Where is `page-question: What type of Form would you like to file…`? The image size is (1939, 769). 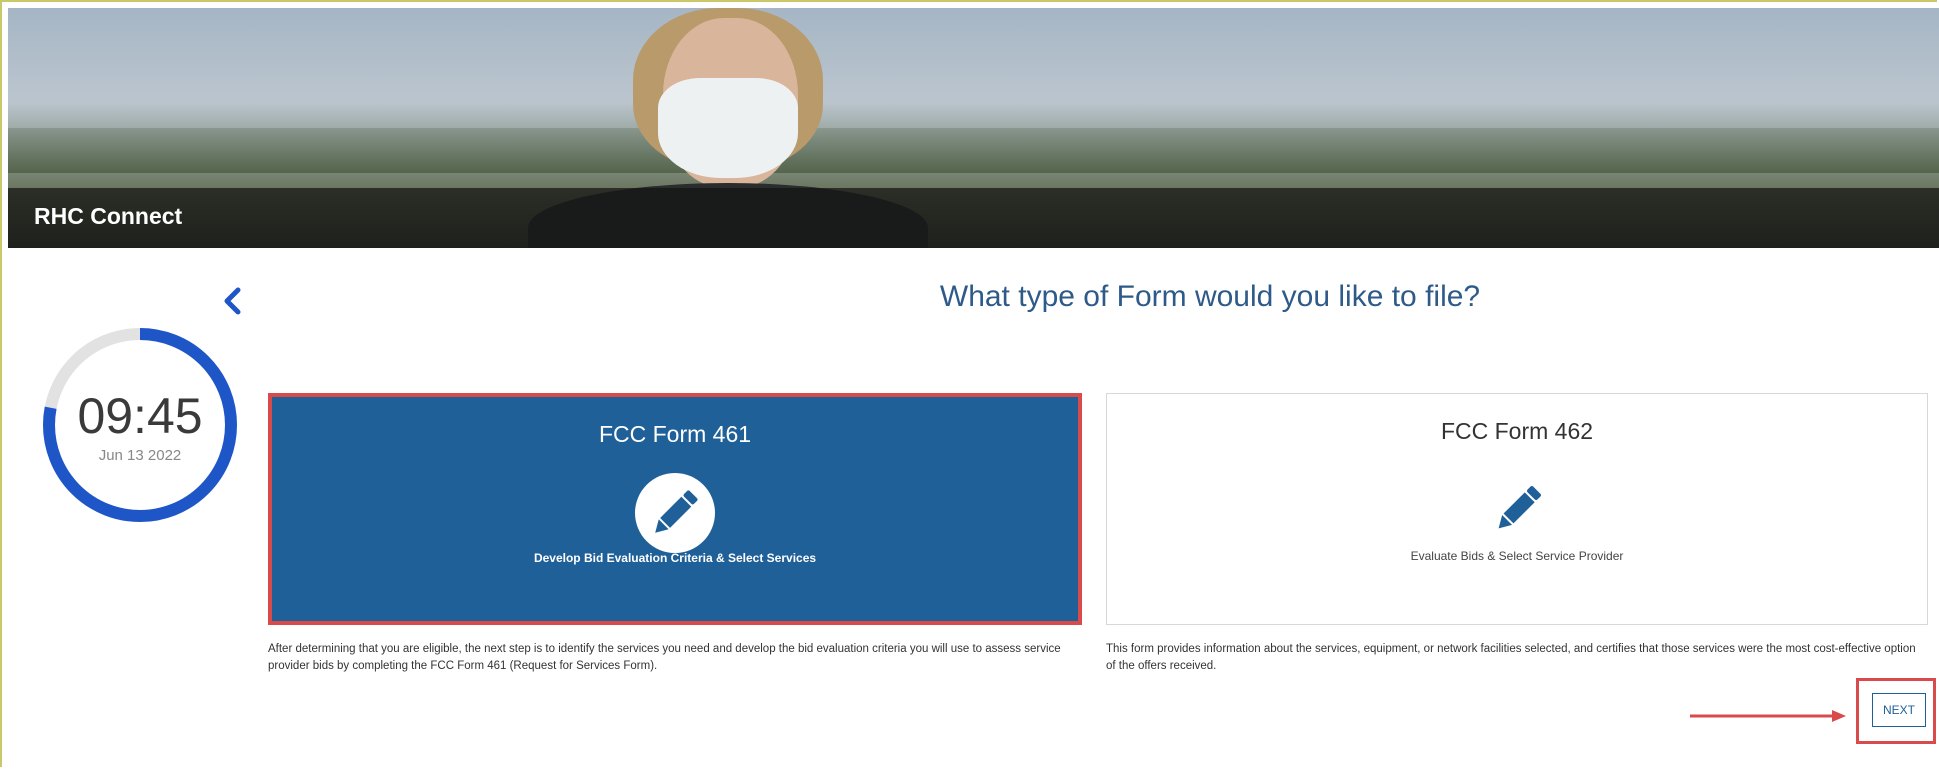 page-question: What type of Form would you like to file… is located at coordinates (1210, 296).